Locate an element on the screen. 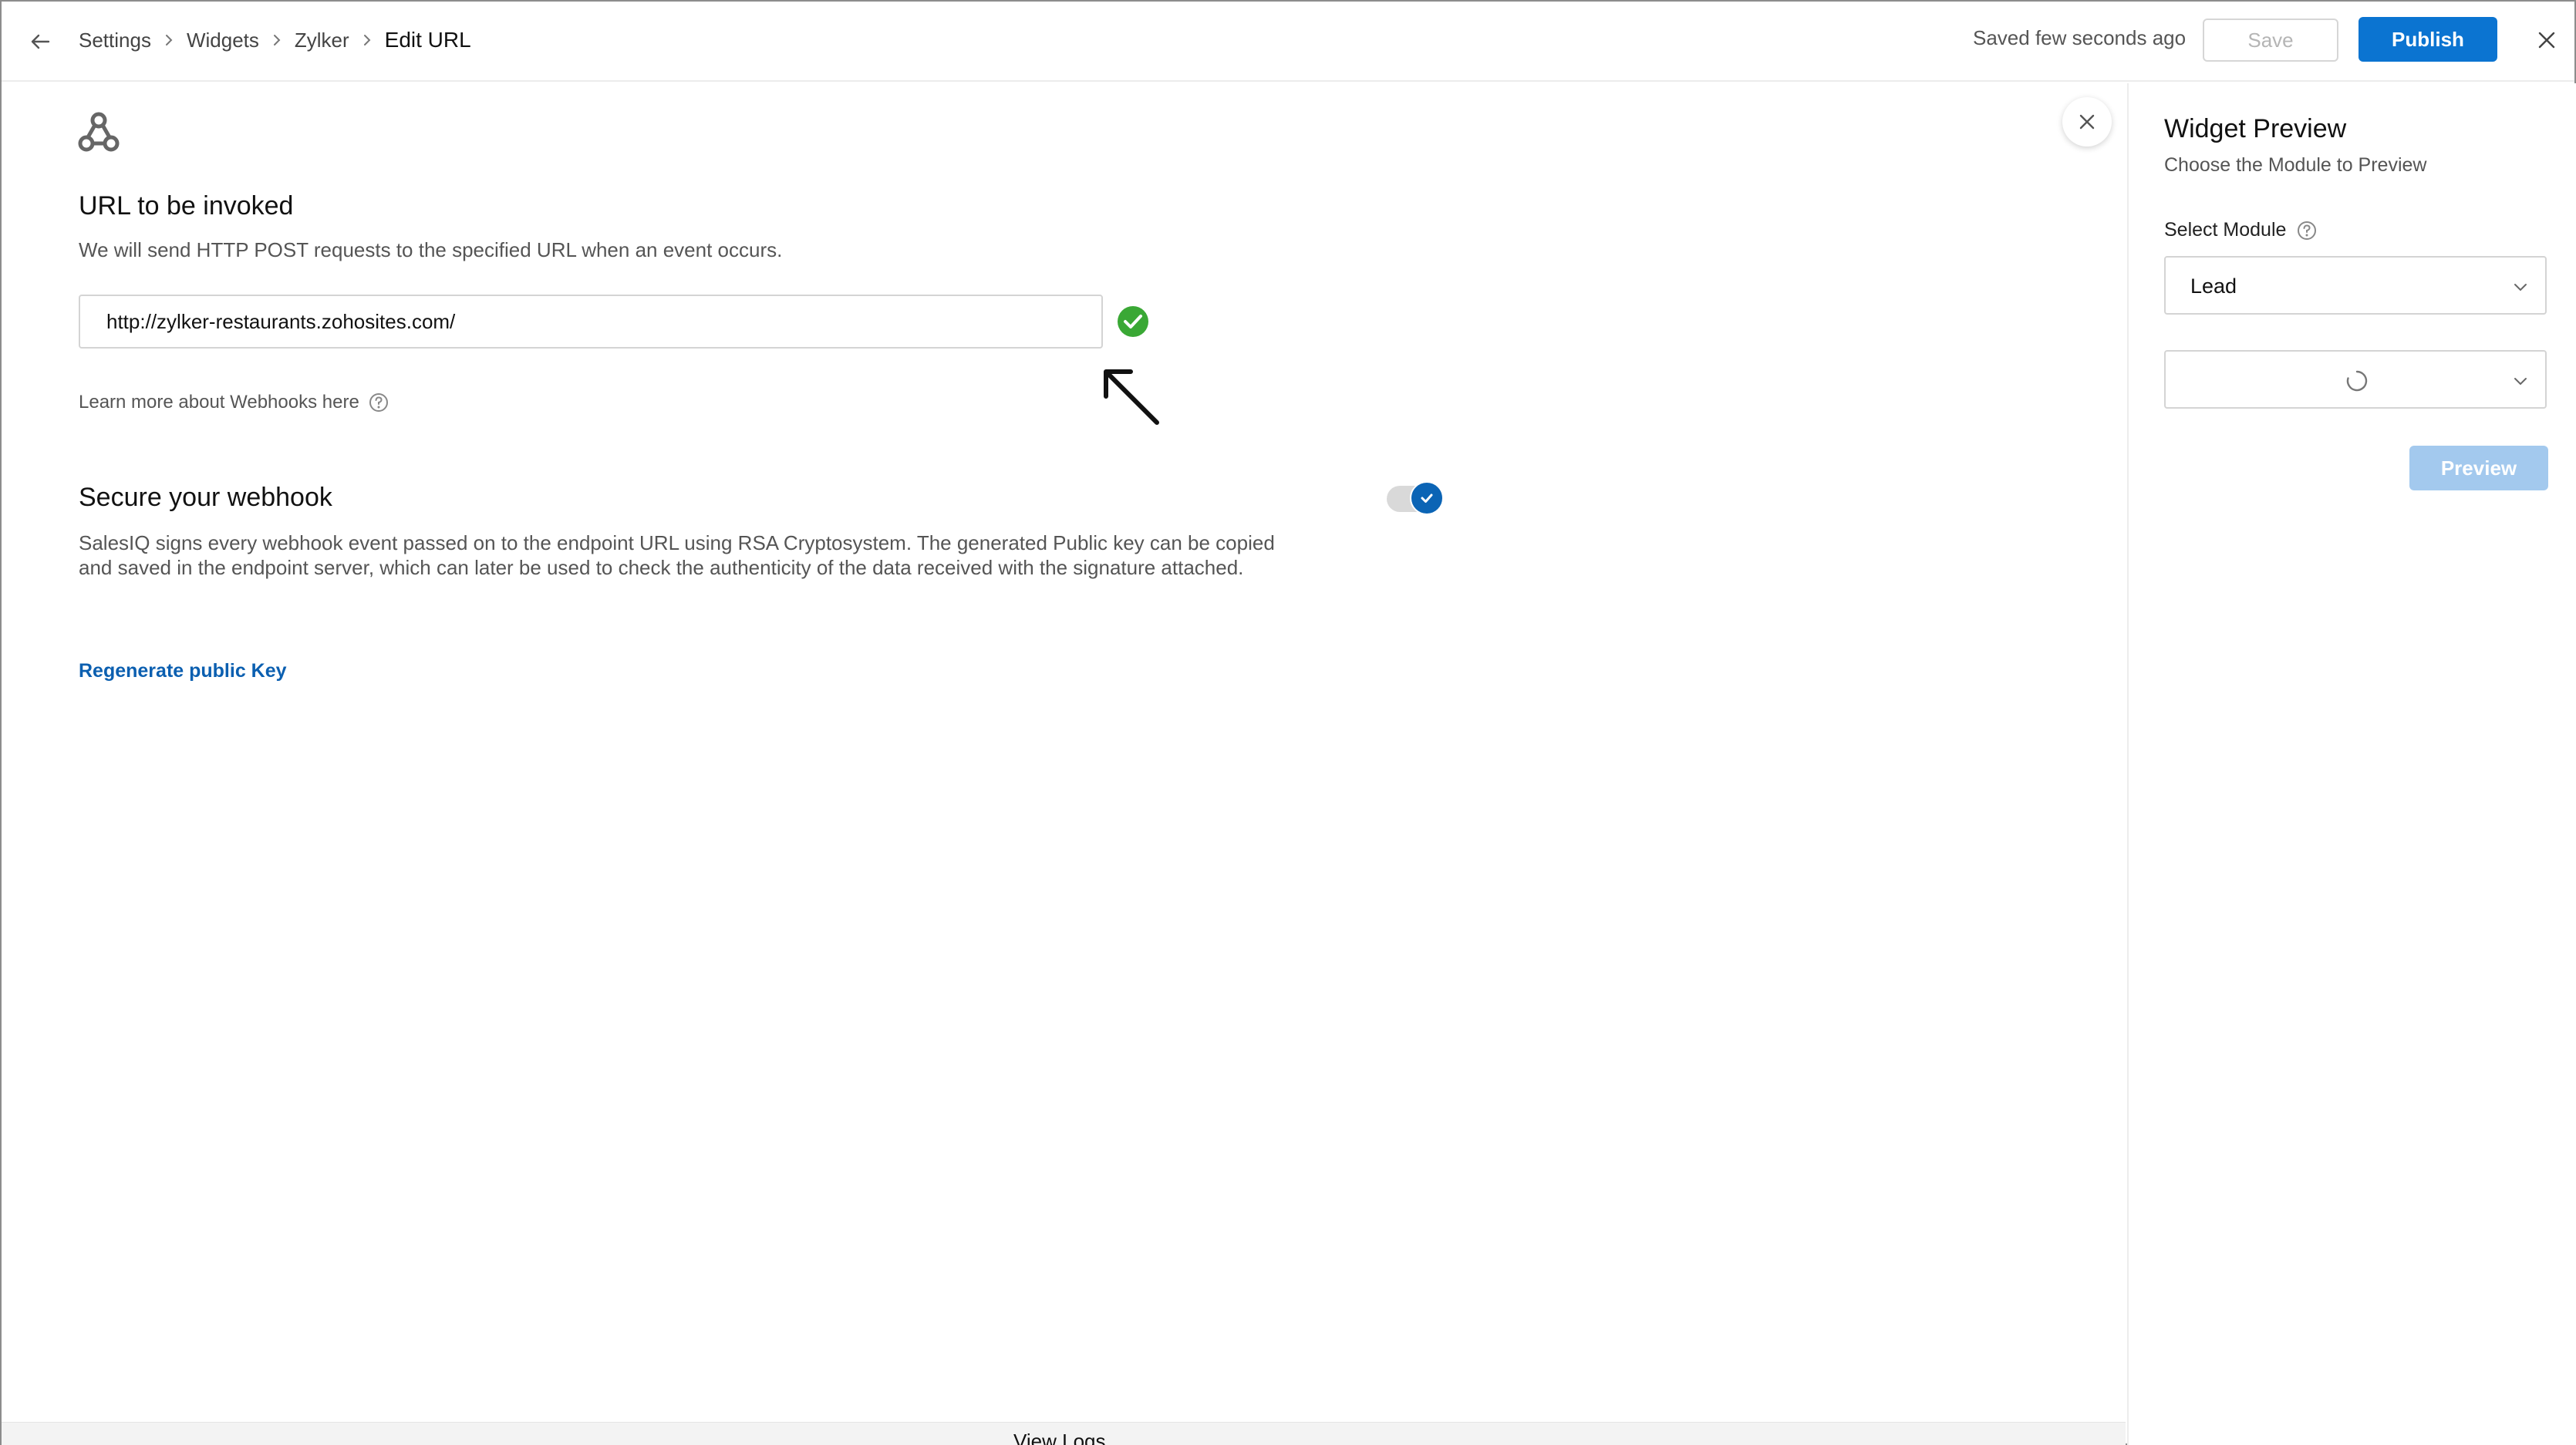  secure-webhook-toggle is located at coordinates (1416, 498).